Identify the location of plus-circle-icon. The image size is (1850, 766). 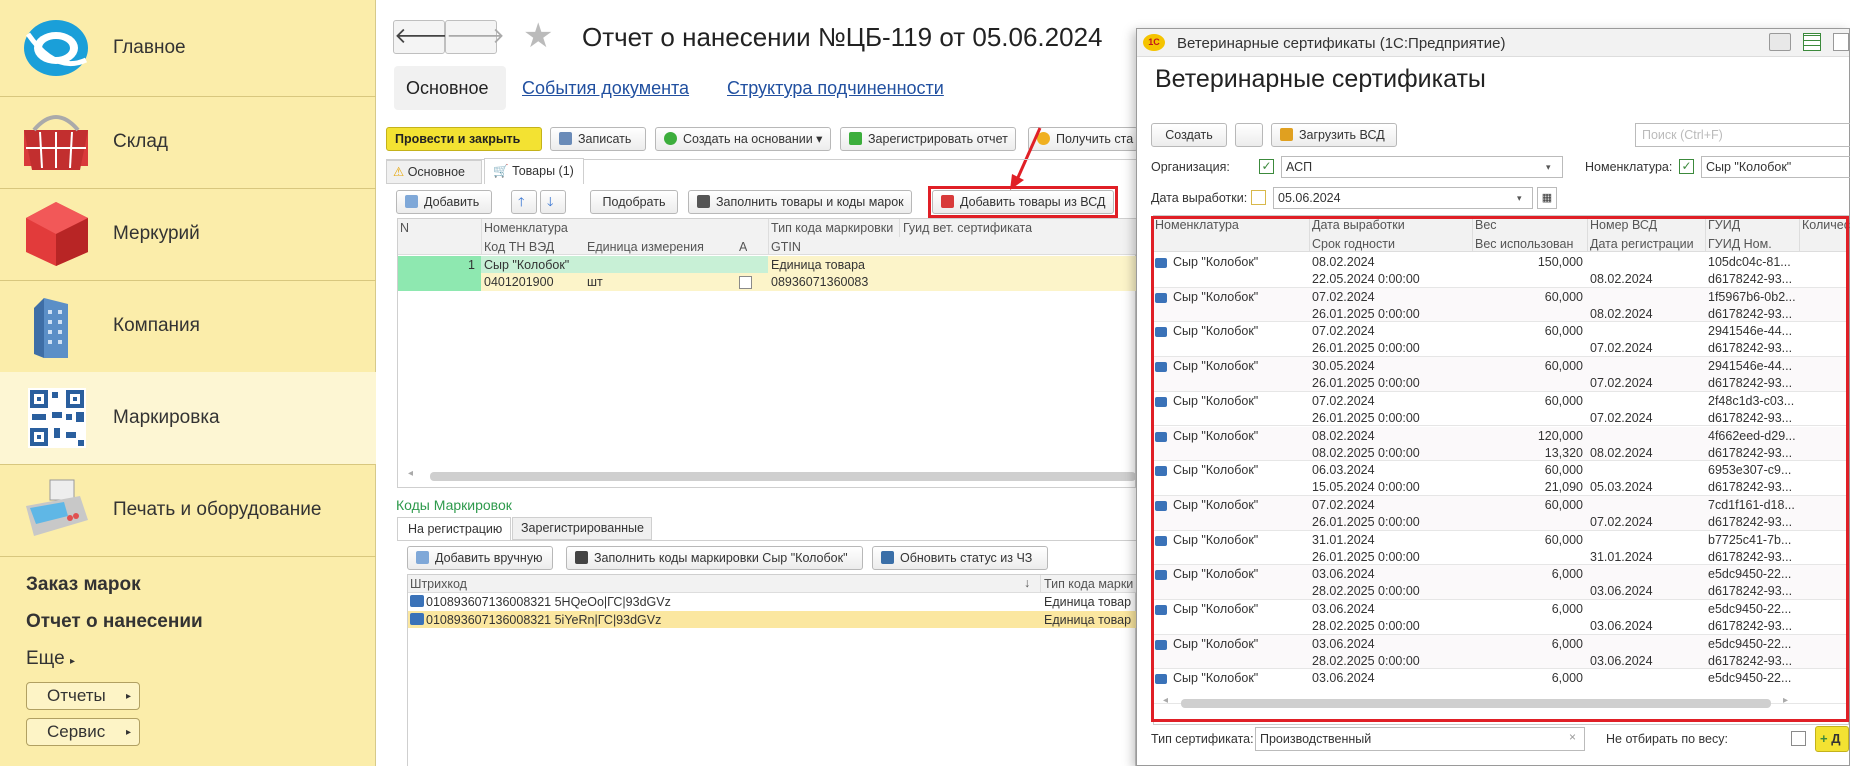
(670, 138).